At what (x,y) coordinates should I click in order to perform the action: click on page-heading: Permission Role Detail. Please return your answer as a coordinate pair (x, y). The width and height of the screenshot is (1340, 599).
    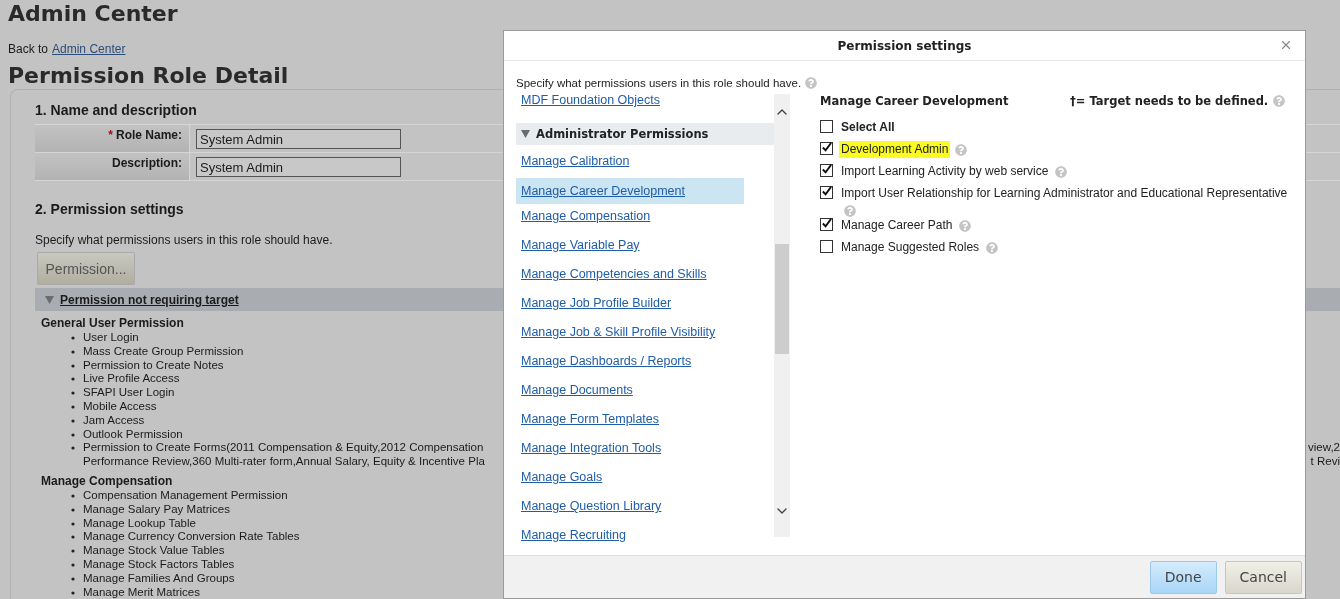
    Looking at the image, I should click on (148, 76).